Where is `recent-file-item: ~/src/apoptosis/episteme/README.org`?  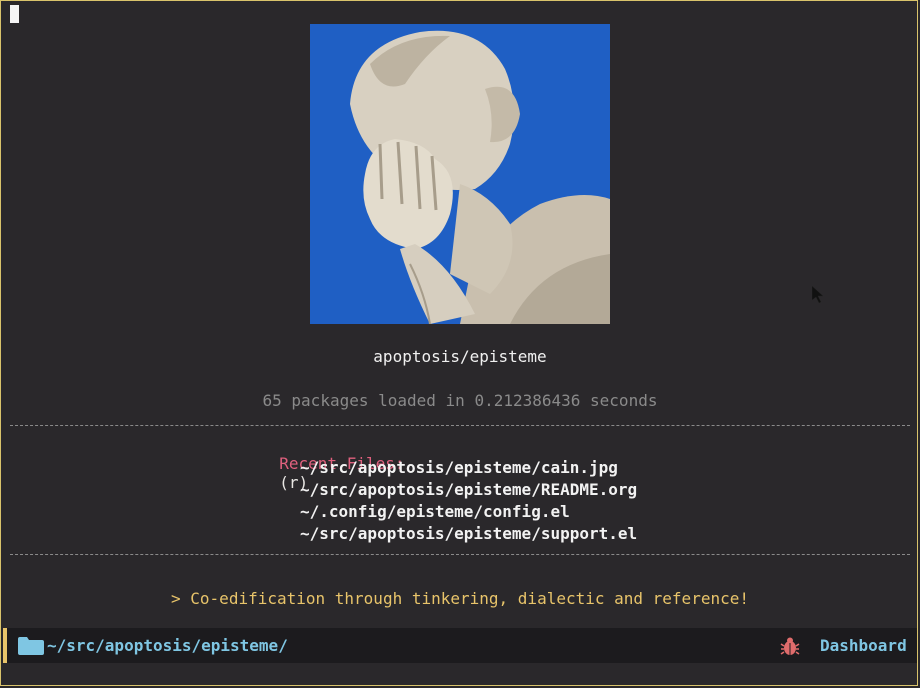
recent-file-item: ~/src/apoptosis/episteme/README.org is located at coordinates (468, 490).